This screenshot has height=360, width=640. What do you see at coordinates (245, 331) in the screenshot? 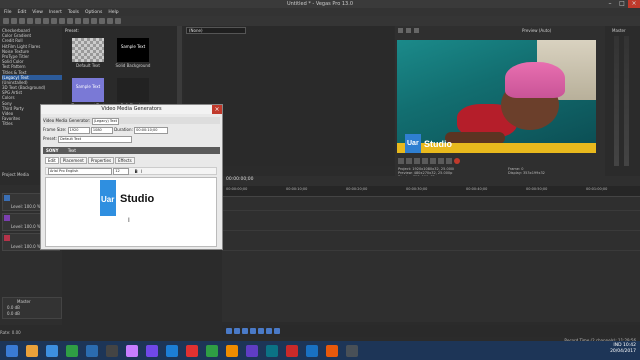
I see `play-tool-icon` at bounding box center [245, 331].